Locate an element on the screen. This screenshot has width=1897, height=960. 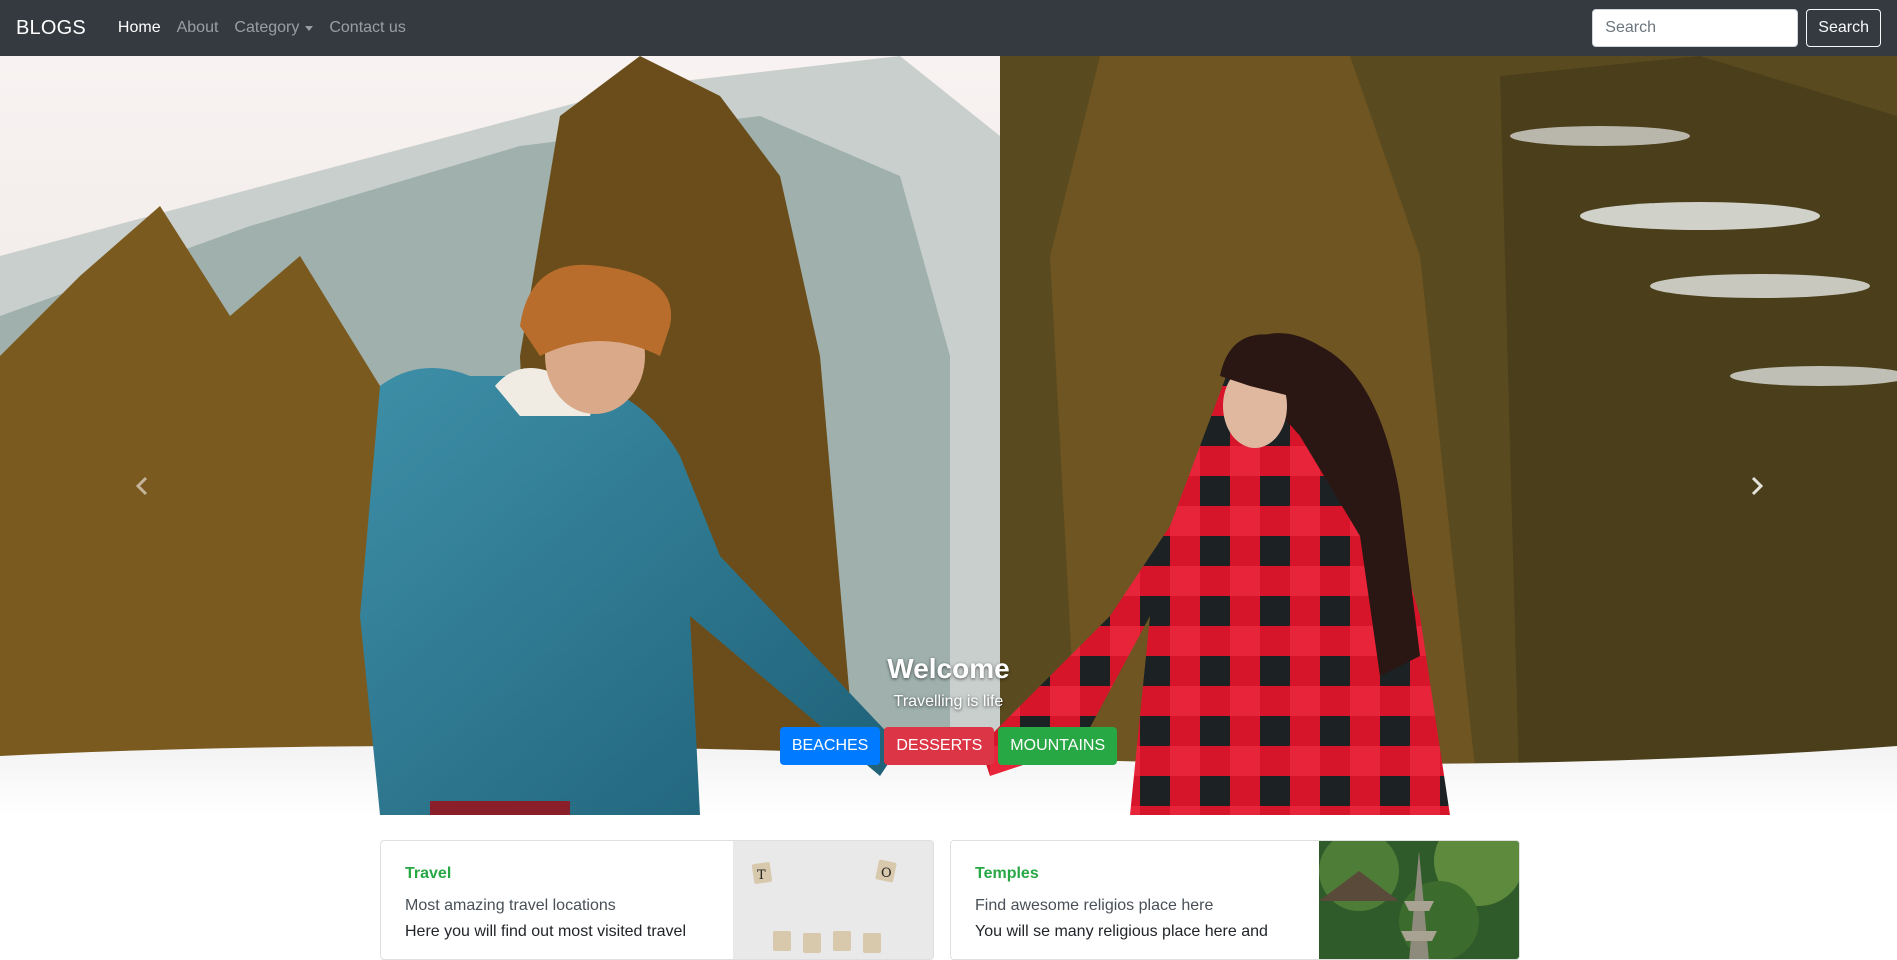
nav-contact: Contact us is located at coordinates (367, 28).